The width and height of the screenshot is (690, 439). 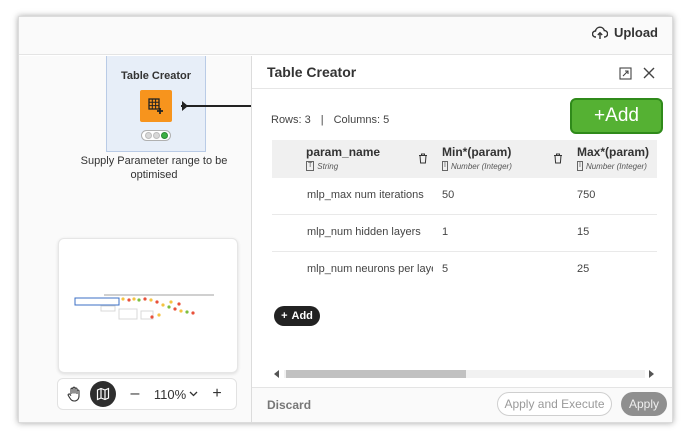 I want to click on scroll-right-arrow, so click(x=651, y=374).